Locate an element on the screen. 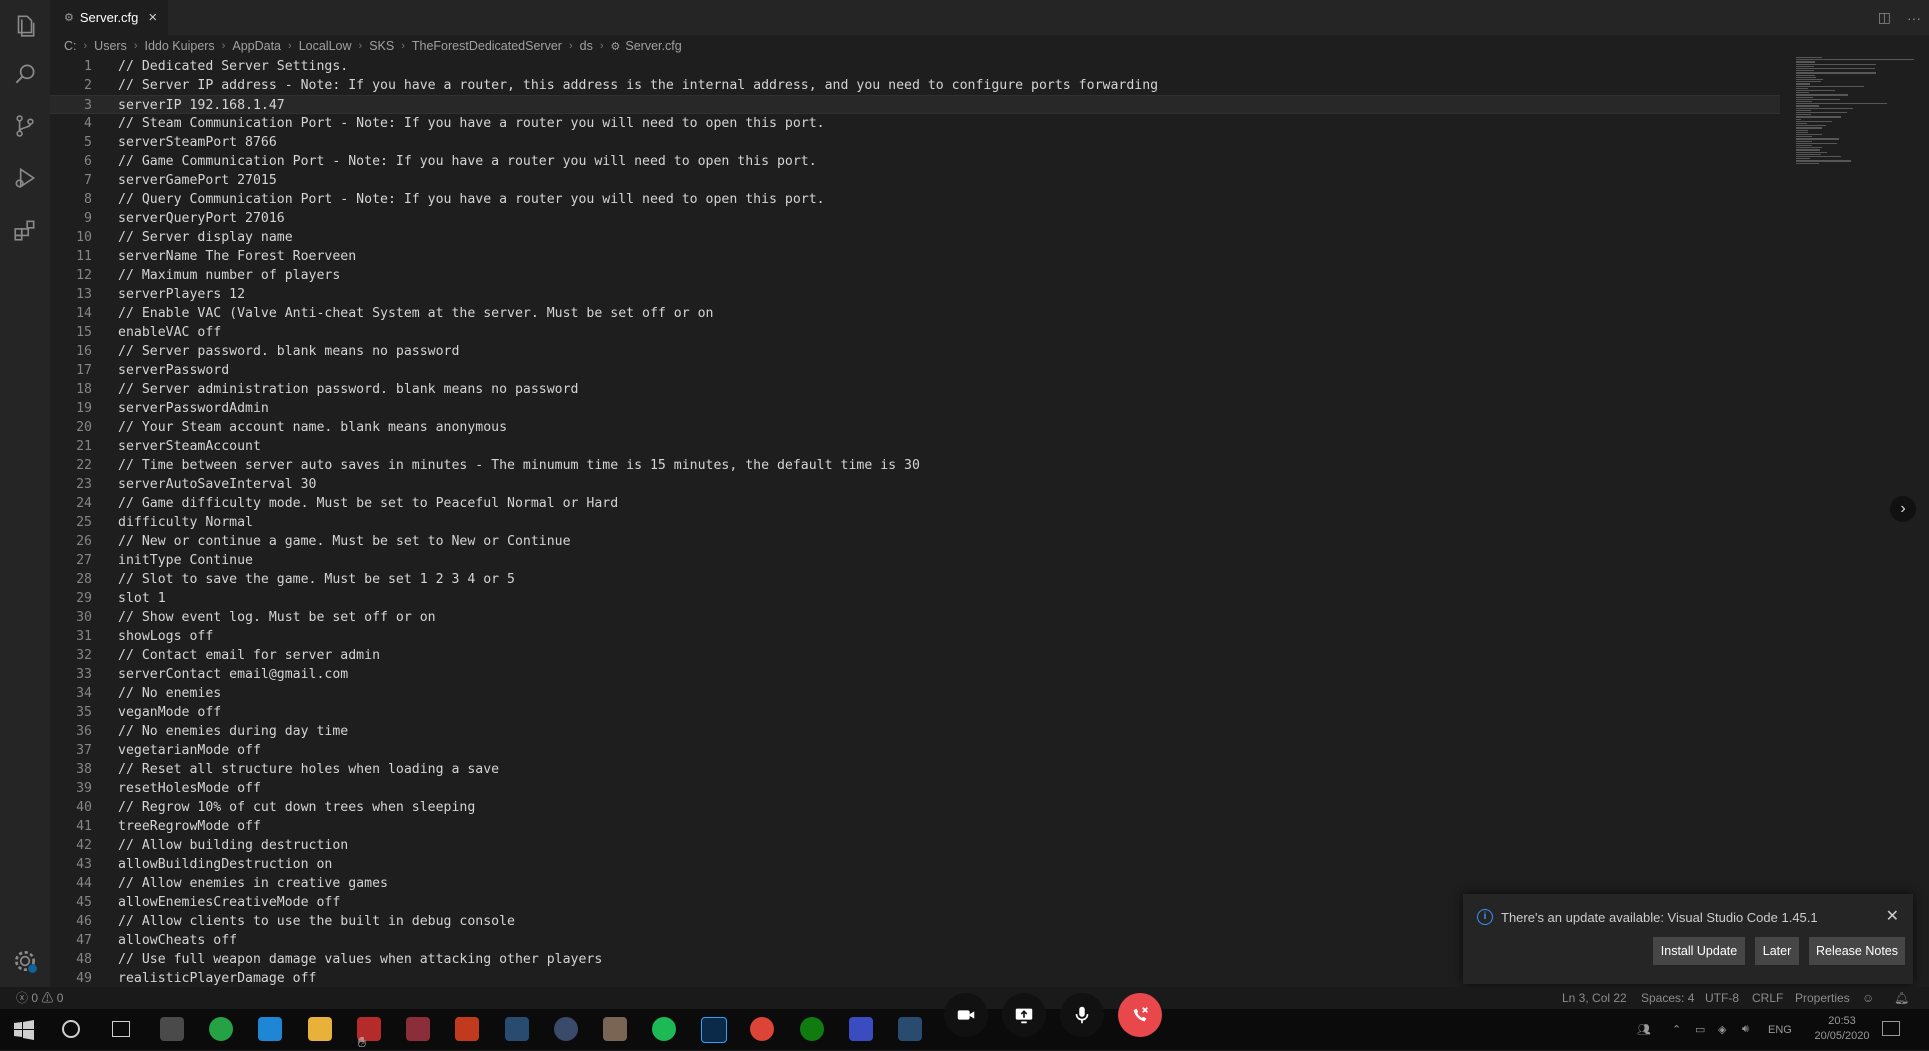  tray-volume-icon: 🔊︎ is located at coordinates (1745, 1029).